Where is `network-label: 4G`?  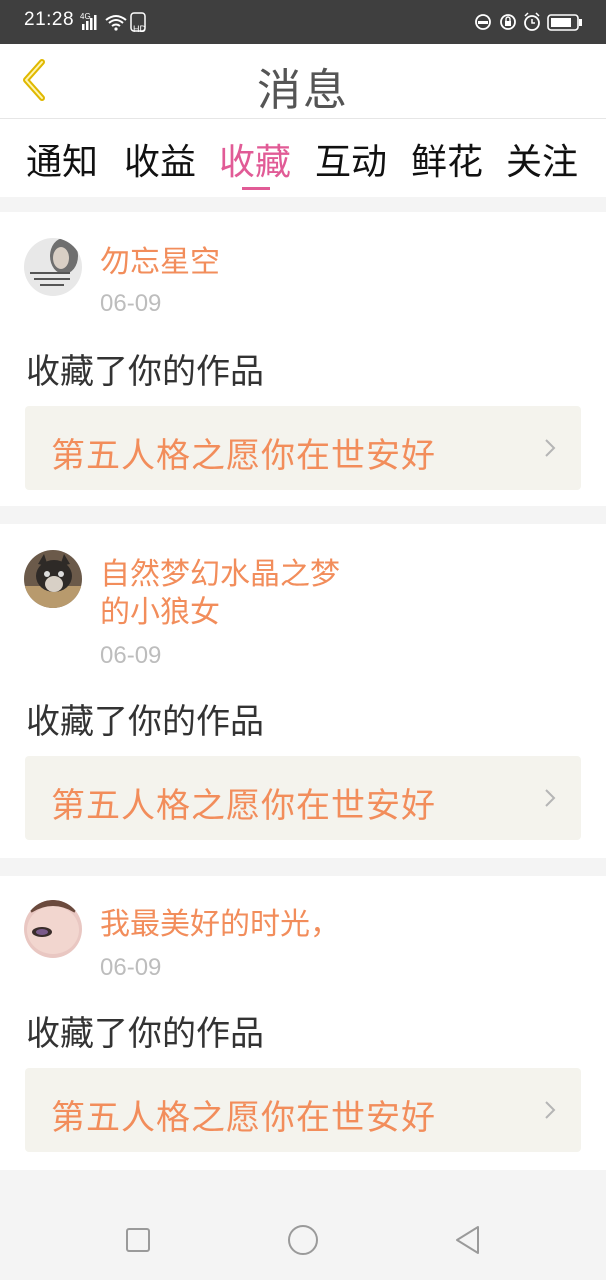
network-label: 4G is located at coordinates (85, 16).